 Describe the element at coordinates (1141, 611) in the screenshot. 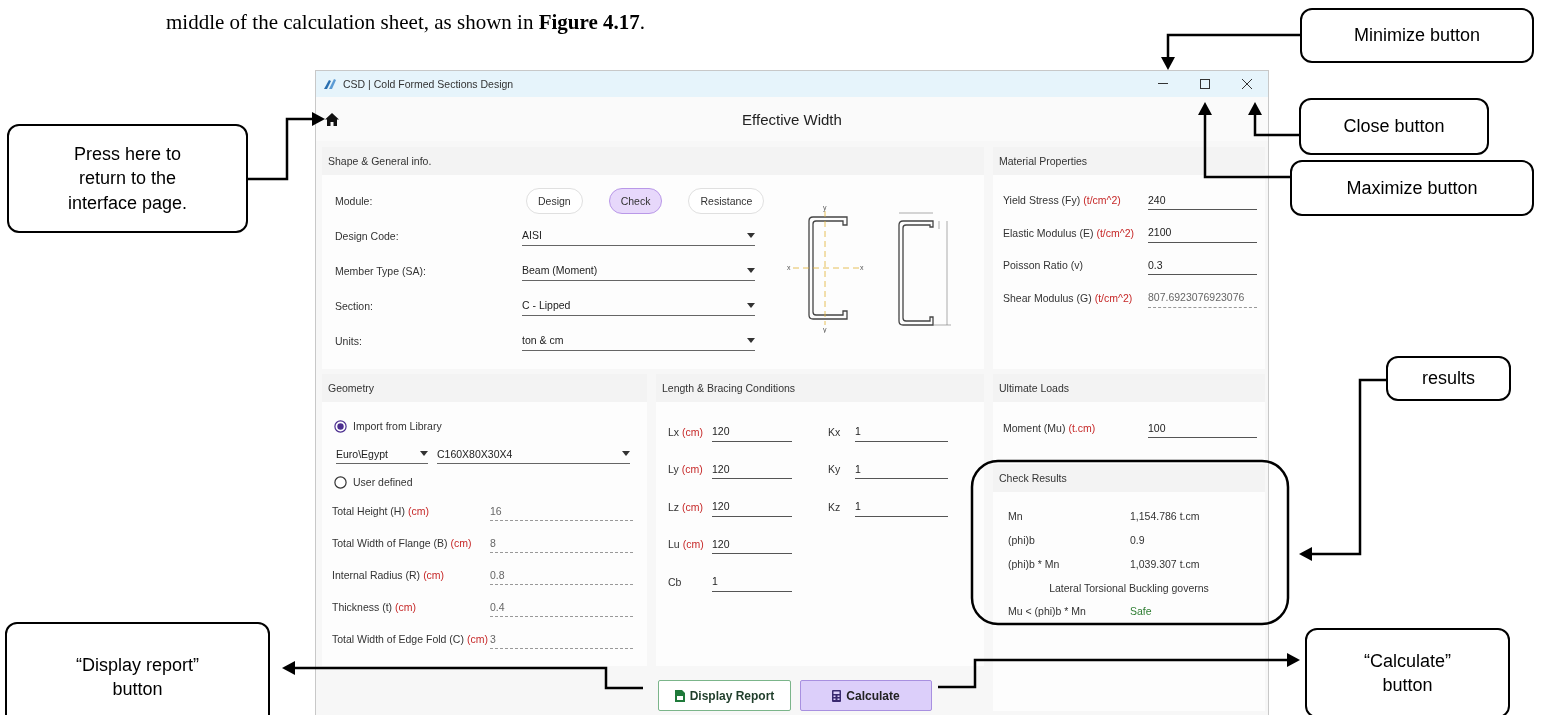

I see `result-status: Safe` at that location.